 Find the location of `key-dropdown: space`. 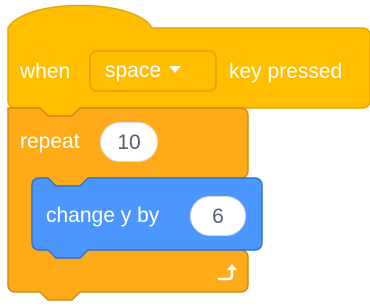

key-dropdown: space is located at coordinates (153, 71).